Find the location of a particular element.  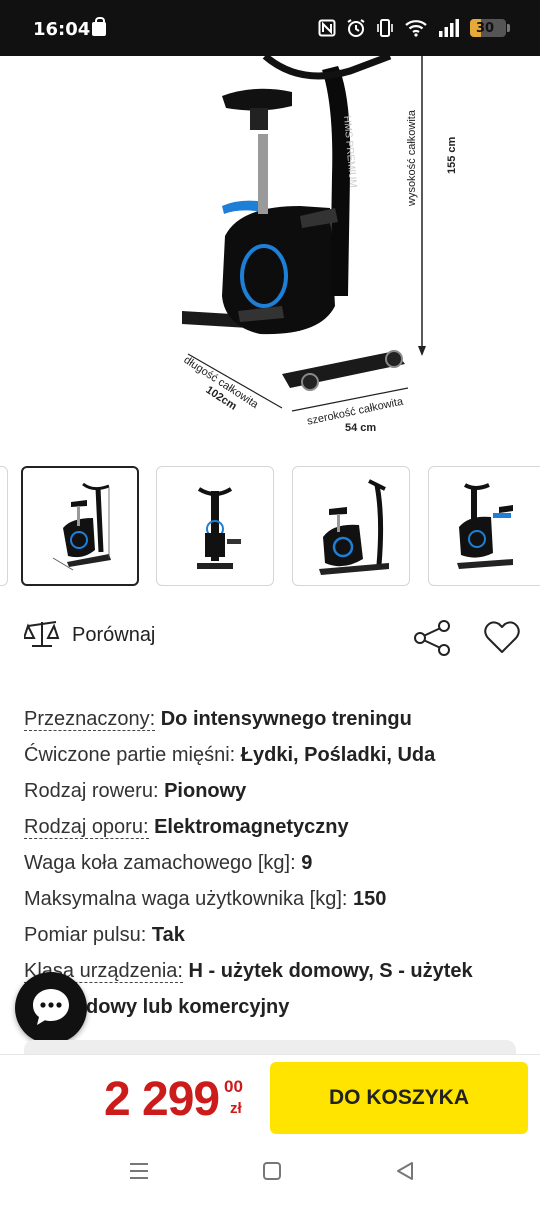

bike-thumbnail-image is located at coordinates (81, 526).